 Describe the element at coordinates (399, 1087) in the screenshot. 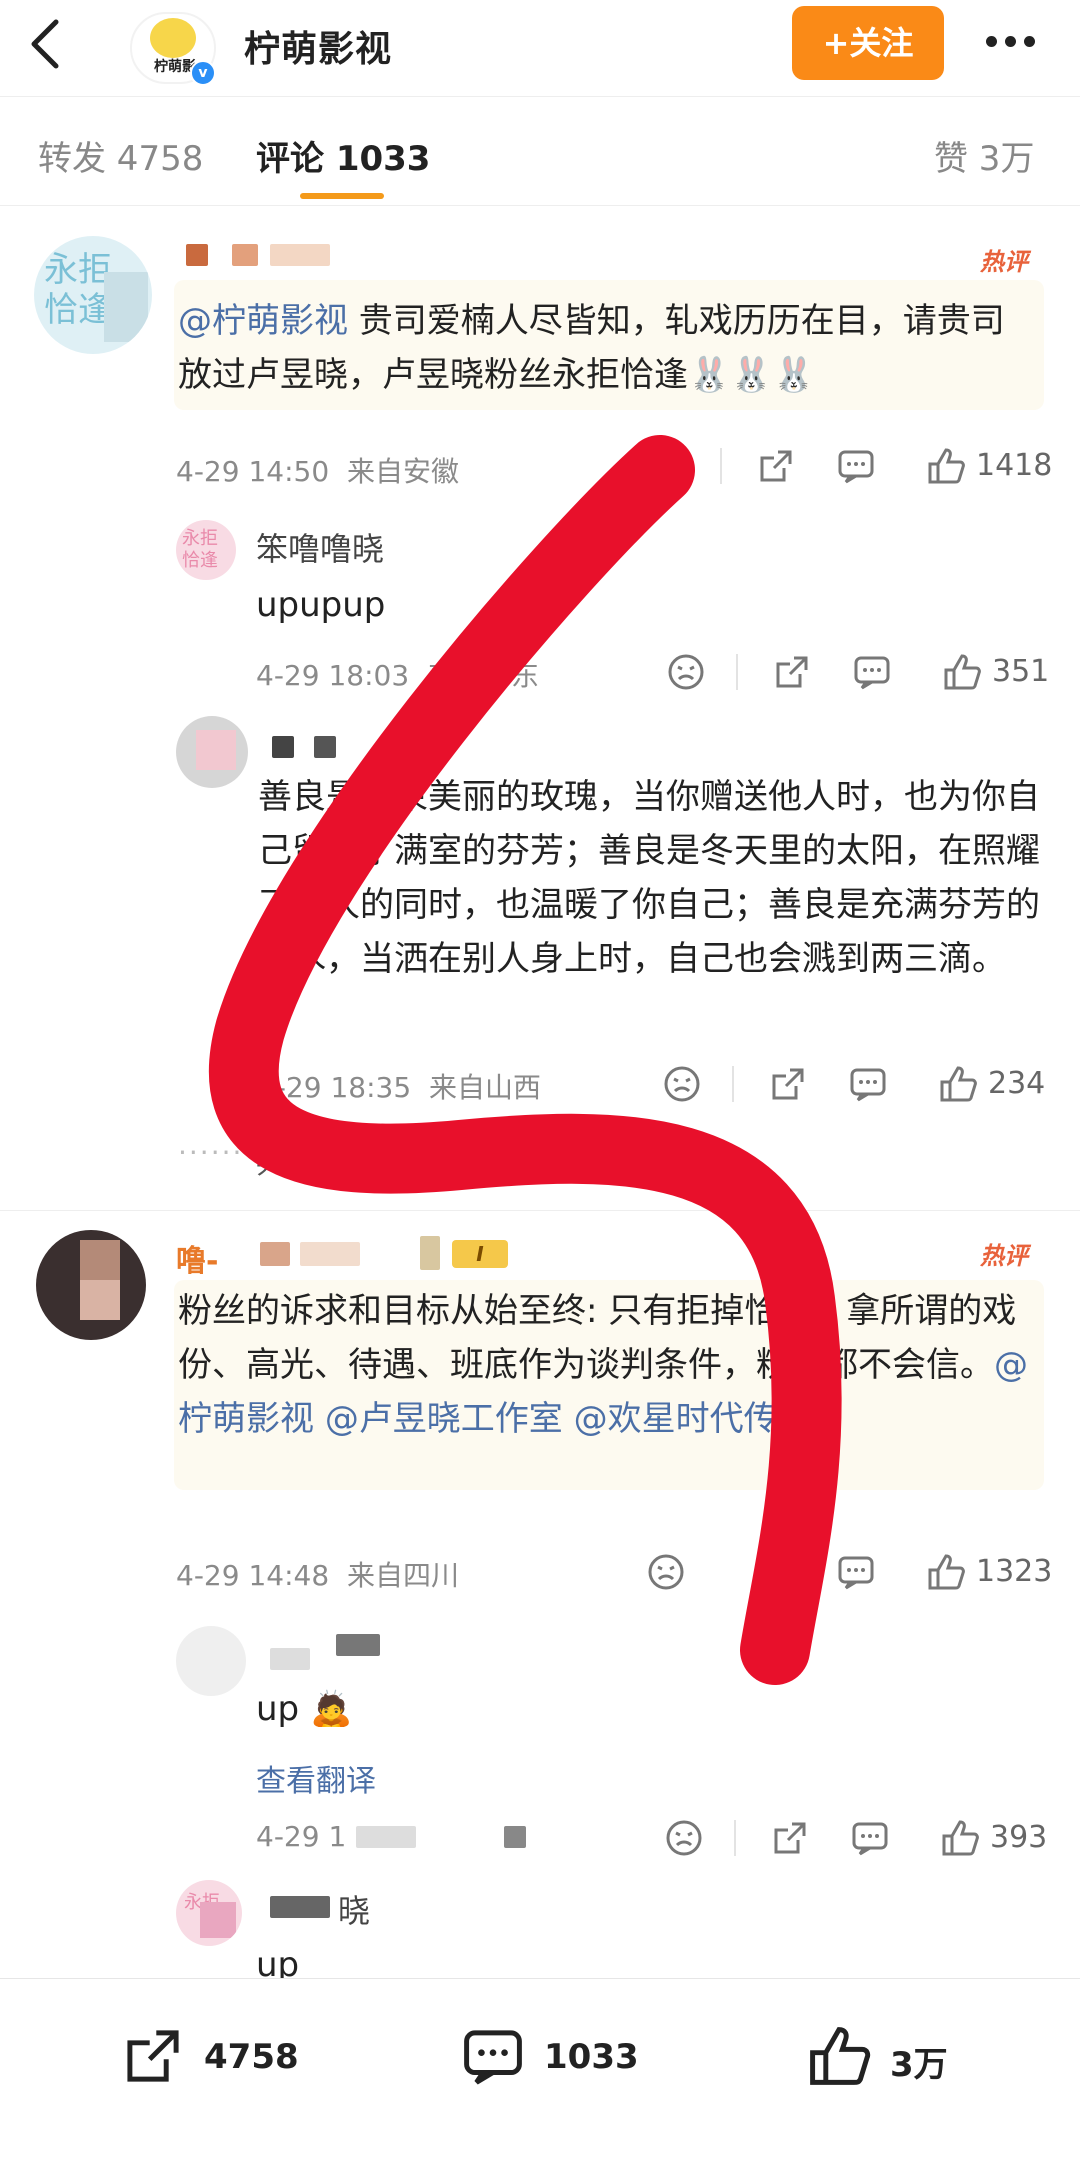

I see `reply-meta: 4-29 18:35 来自山西` at that location.